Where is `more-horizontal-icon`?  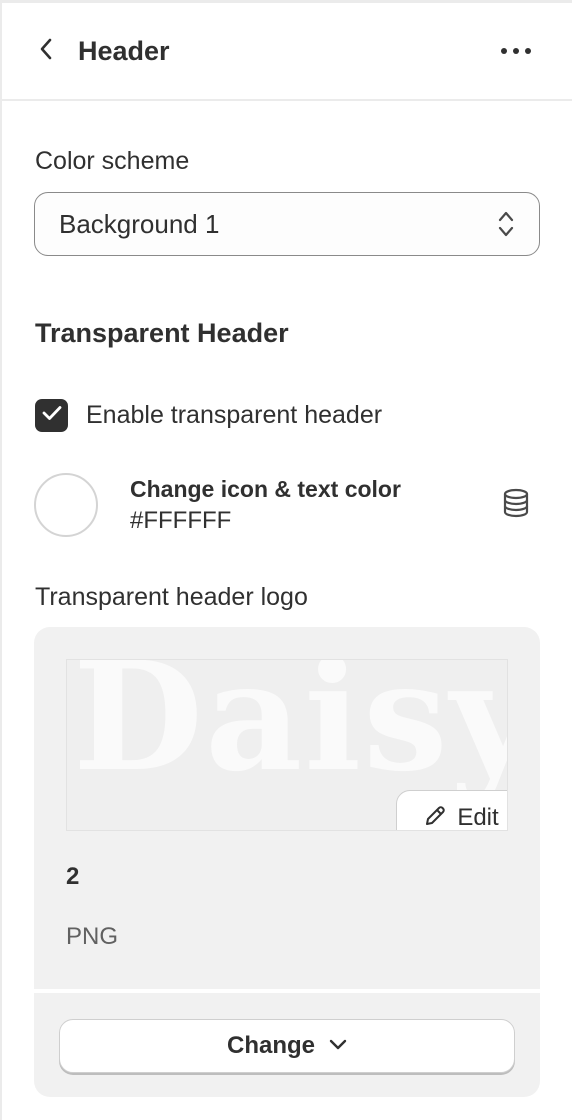
more-horizontal-icon is located at coordinates (516, 51).